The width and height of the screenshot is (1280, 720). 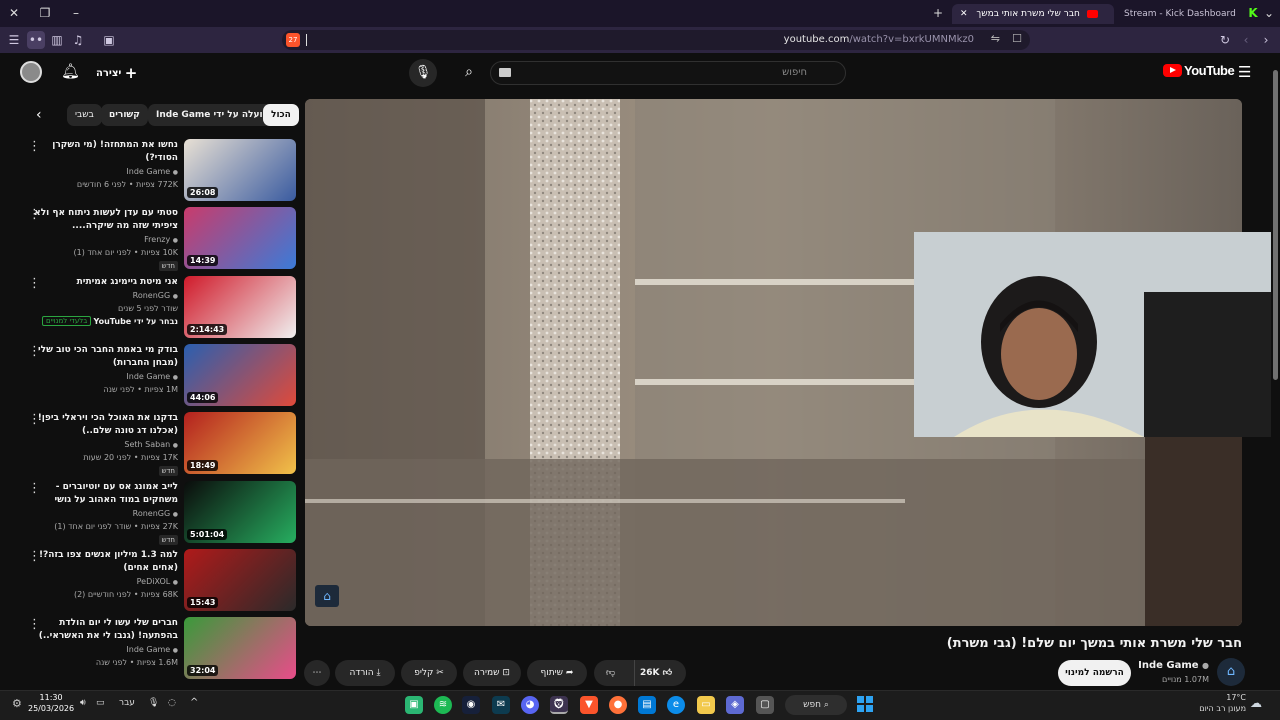 I want to click on edge-icon: e, so click(x=676, y=705).